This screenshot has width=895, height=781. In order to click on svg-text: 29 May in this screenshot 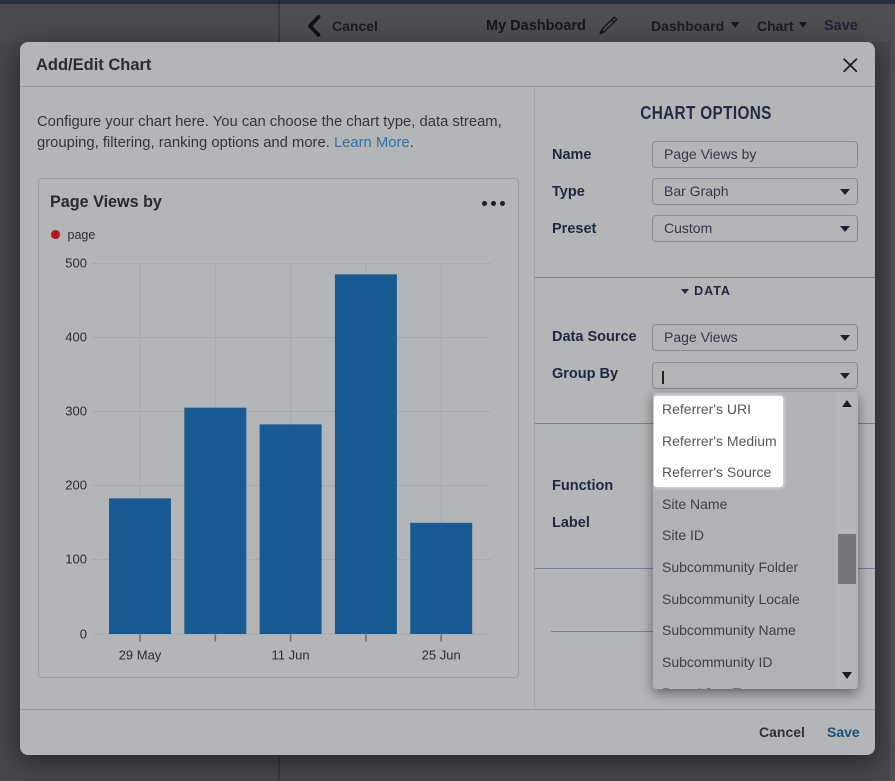, I will do `click(139, 654)`.